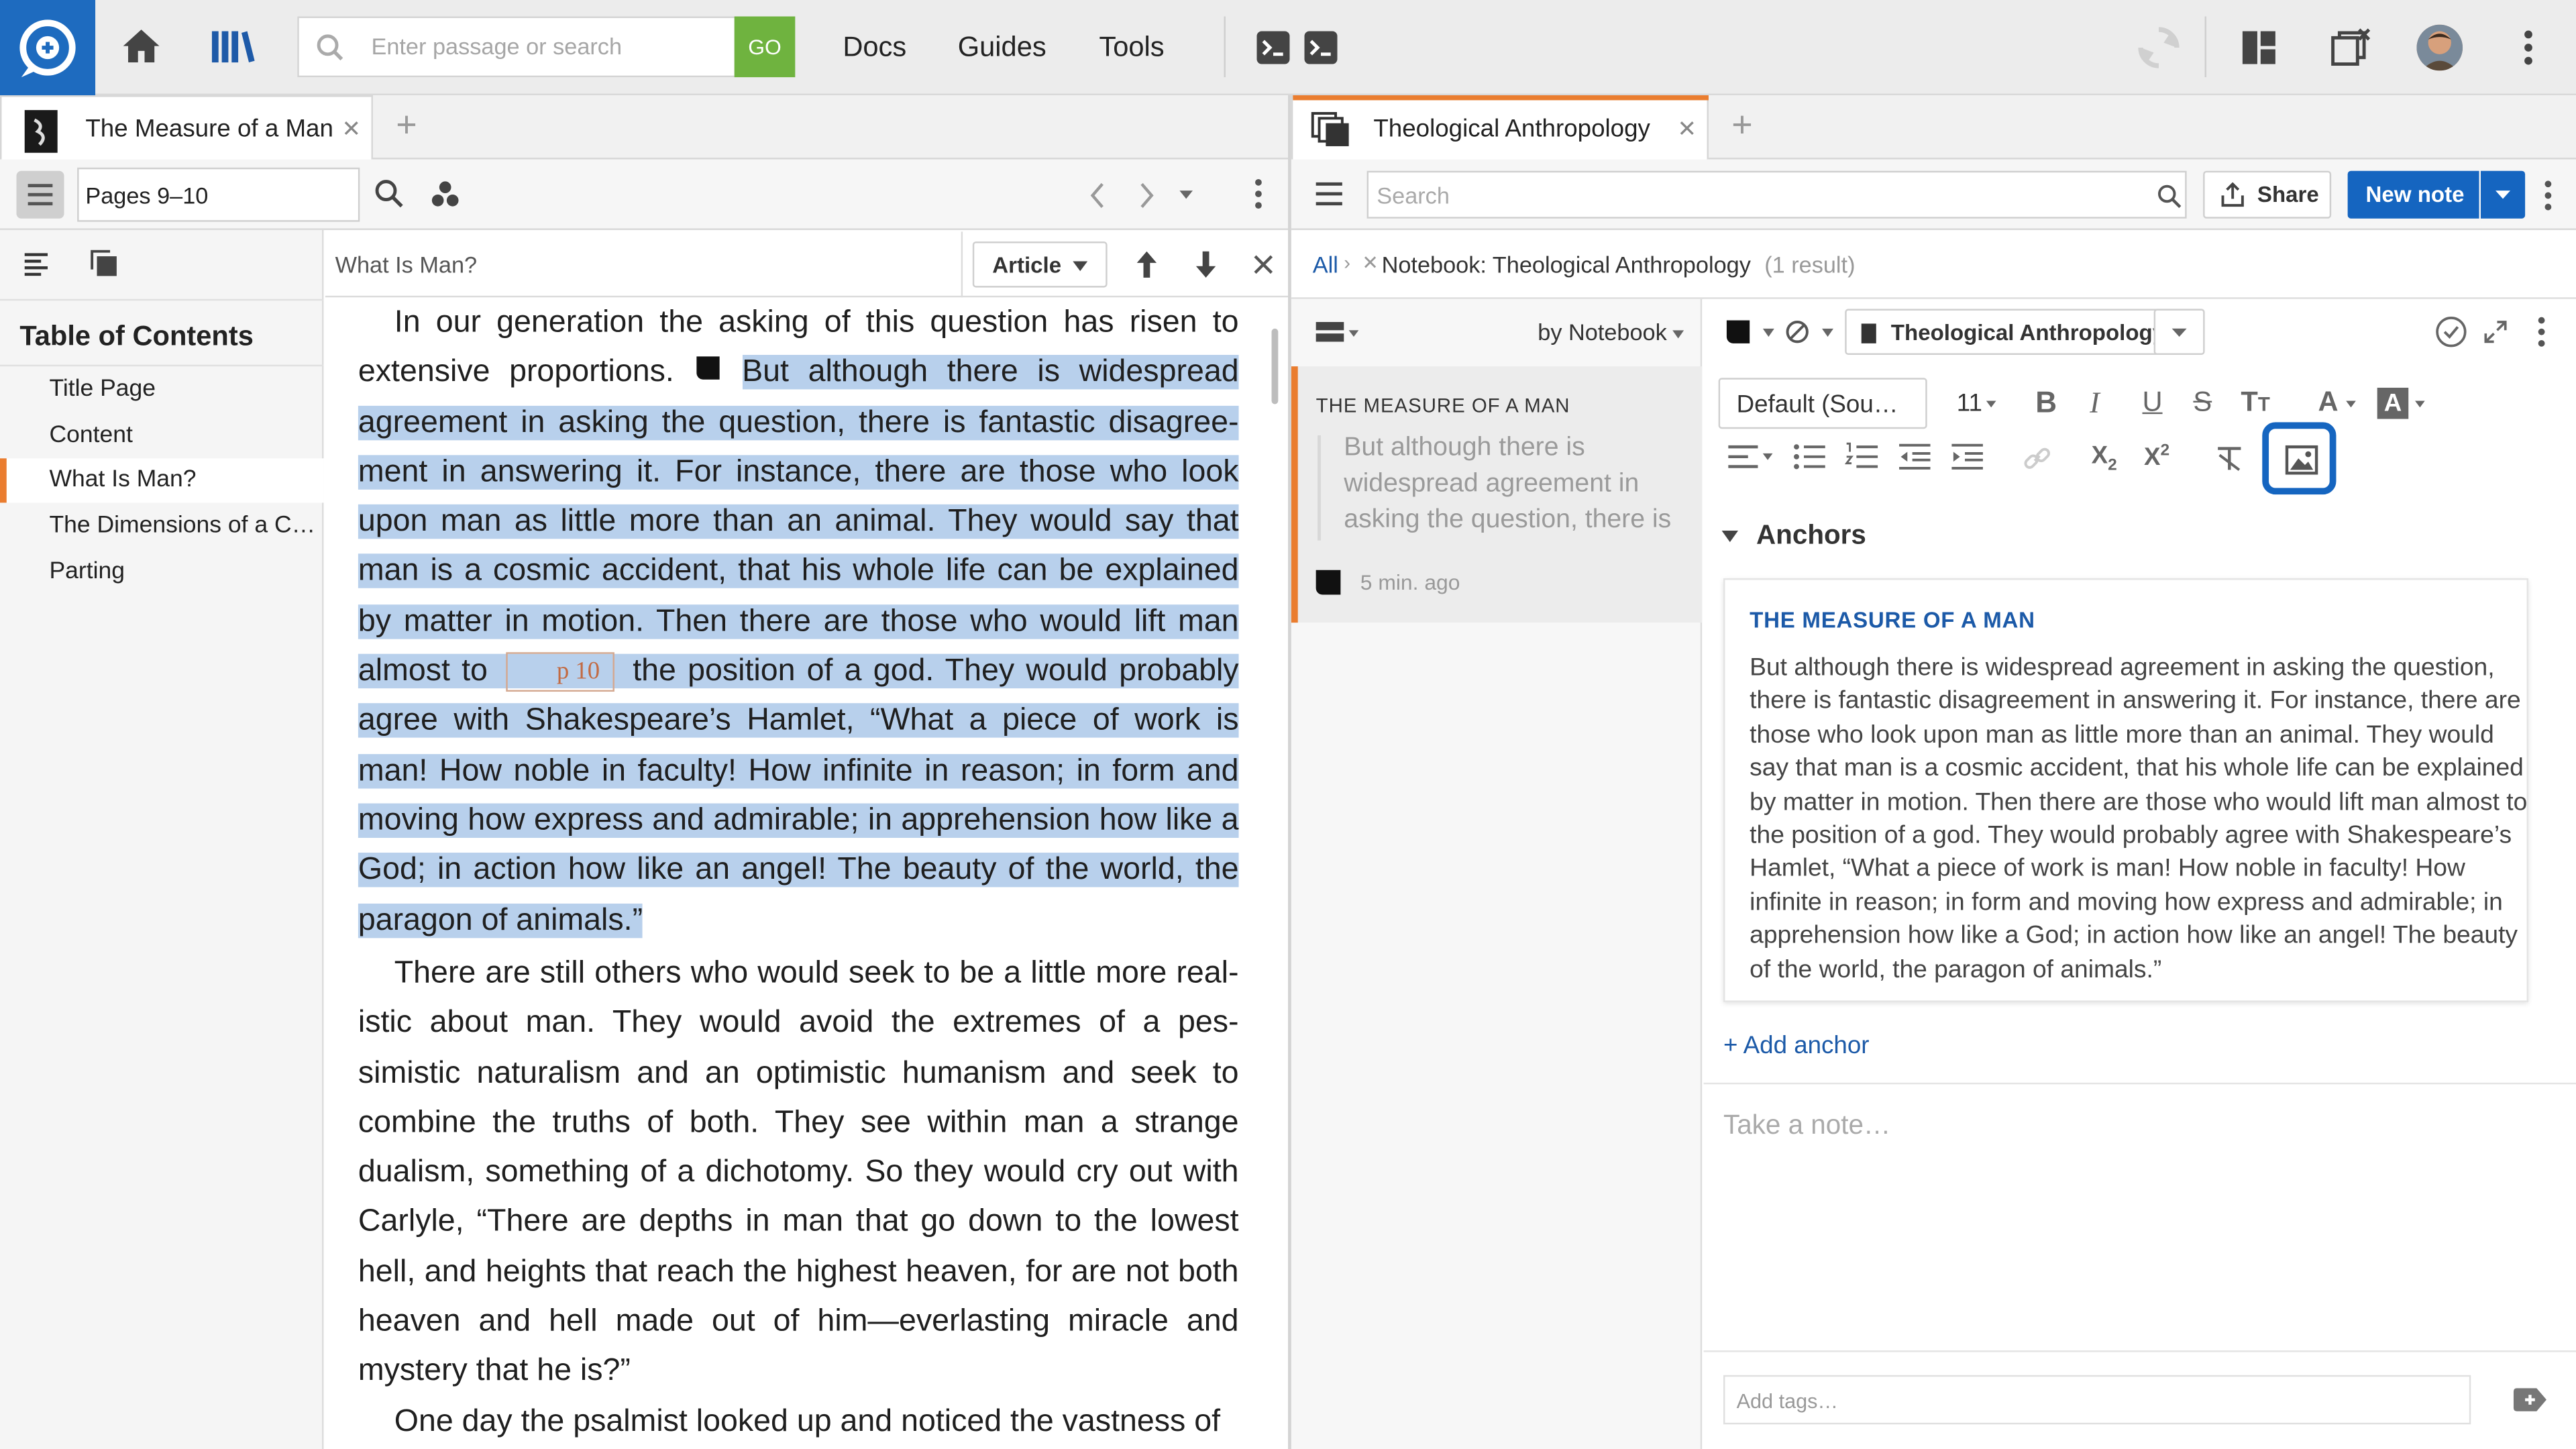  What do you see at coordinates (1131, 48) in the screenshot?
I see `tools-menu: Tools` at bounding box center [1131, 48].